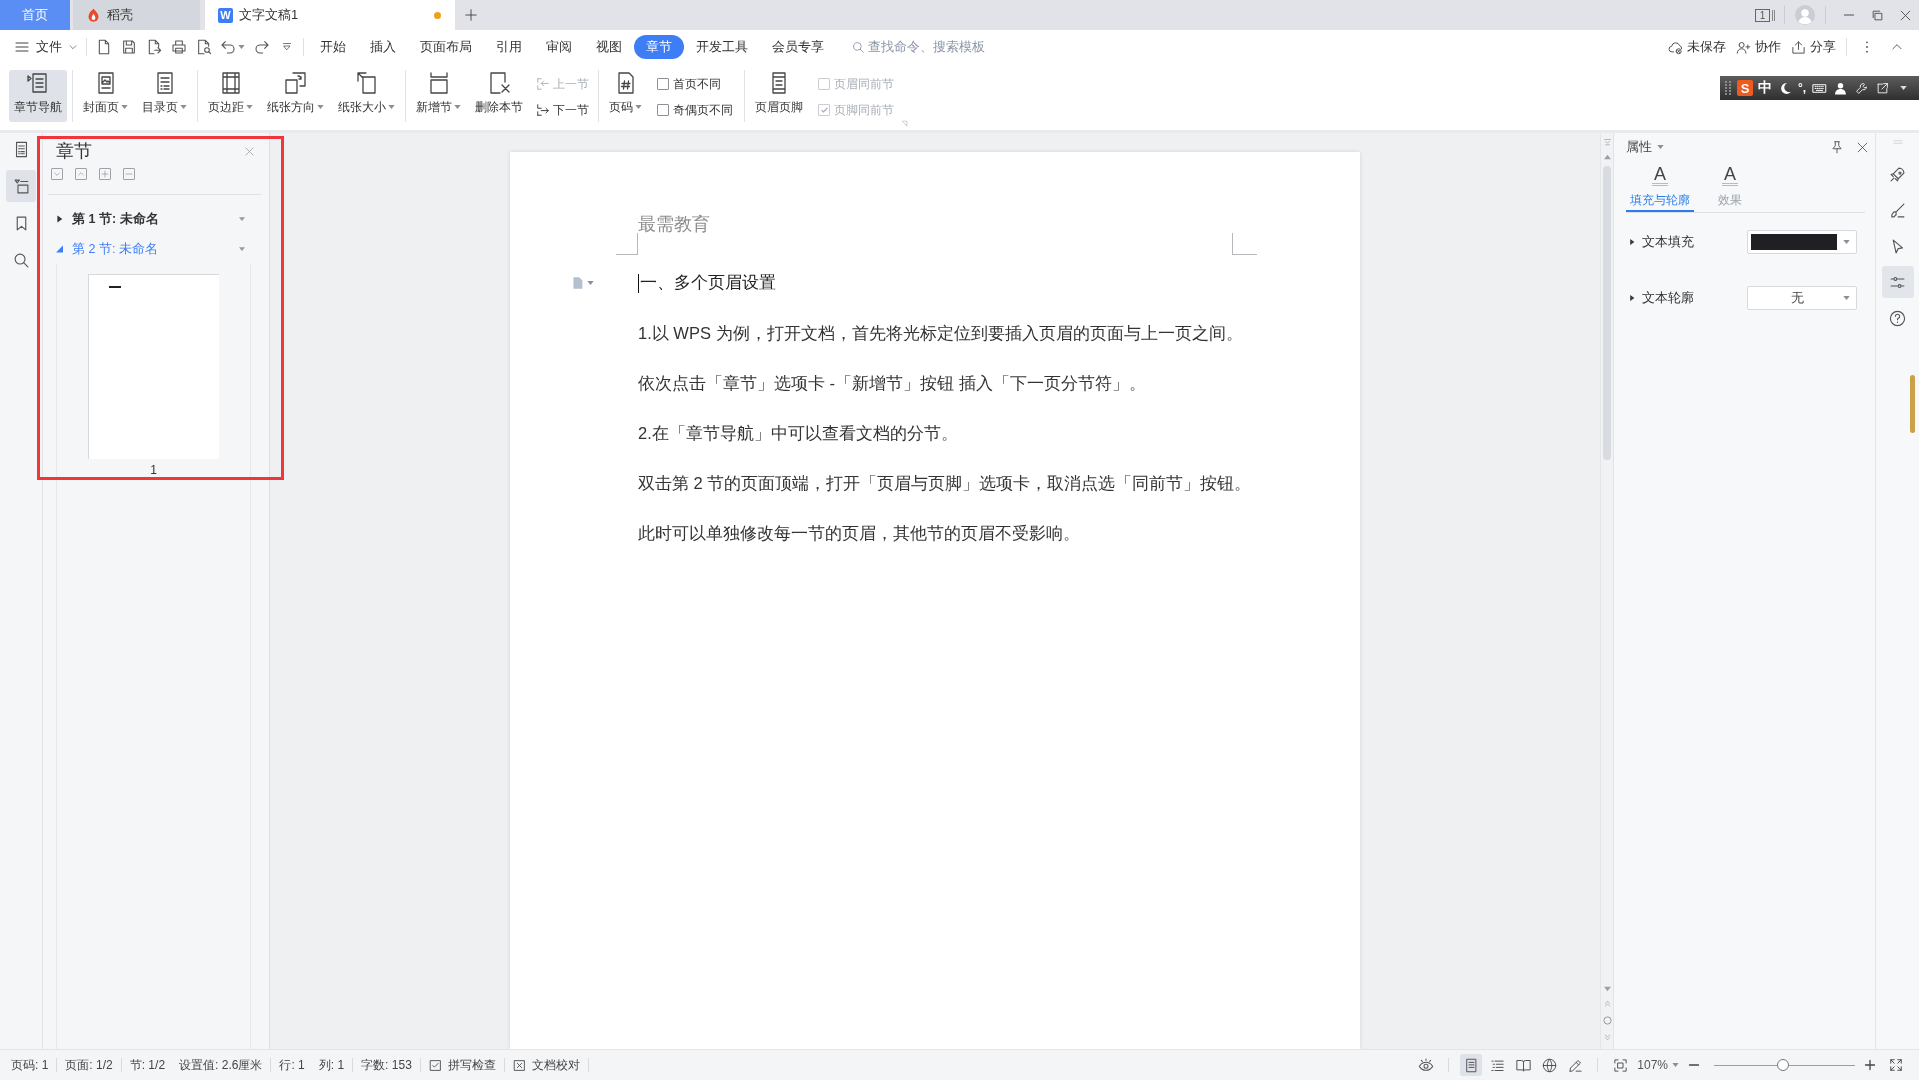 The image size is (1919, 1080). I want to click on search-field: 查找命令、搜索模板, so click(938, 47).